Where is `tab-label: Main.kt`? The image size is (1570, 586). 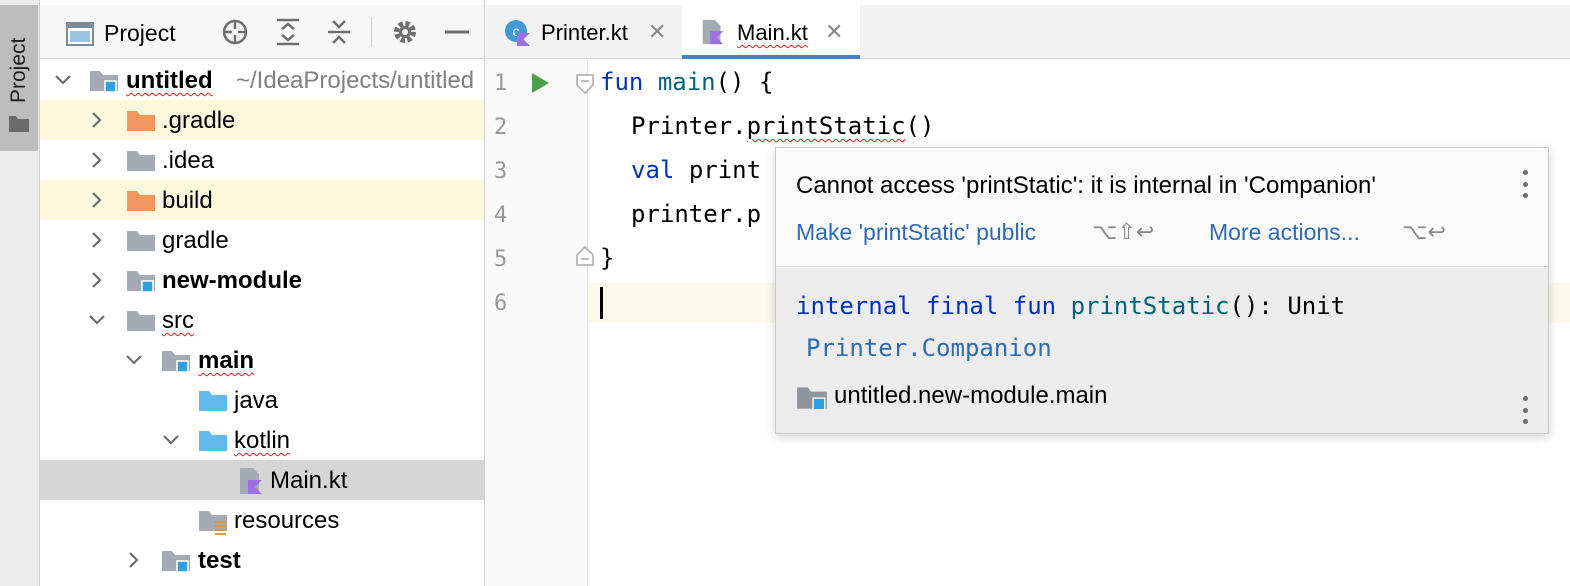
tab-label: Main.kt is located at coordinates (772, 32).